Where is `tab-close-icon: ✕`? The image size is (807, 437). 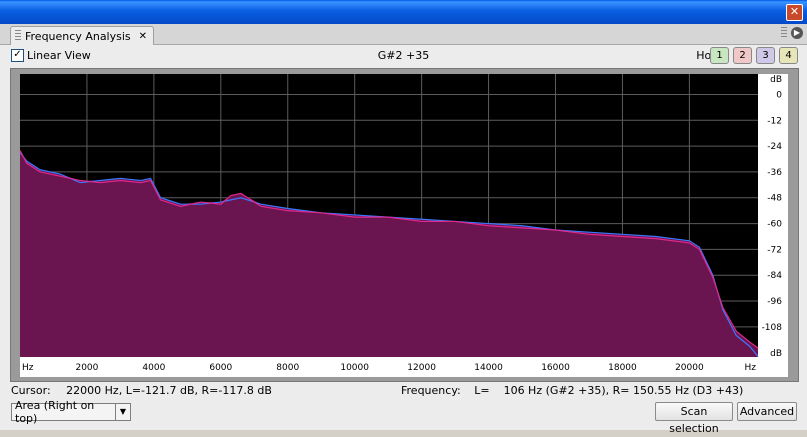
tab-close-icon: ✕ is located at coordinates (143, 36).